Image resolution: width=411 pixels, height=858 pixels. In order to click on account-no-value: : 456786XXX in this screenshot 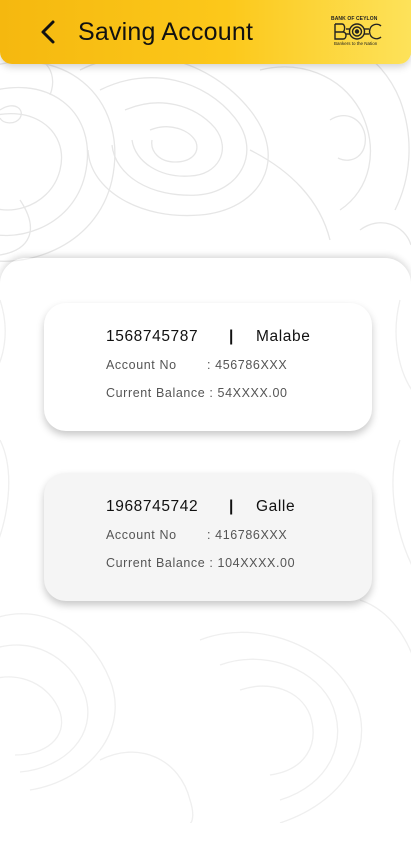, I will do `click(247, 365)`.